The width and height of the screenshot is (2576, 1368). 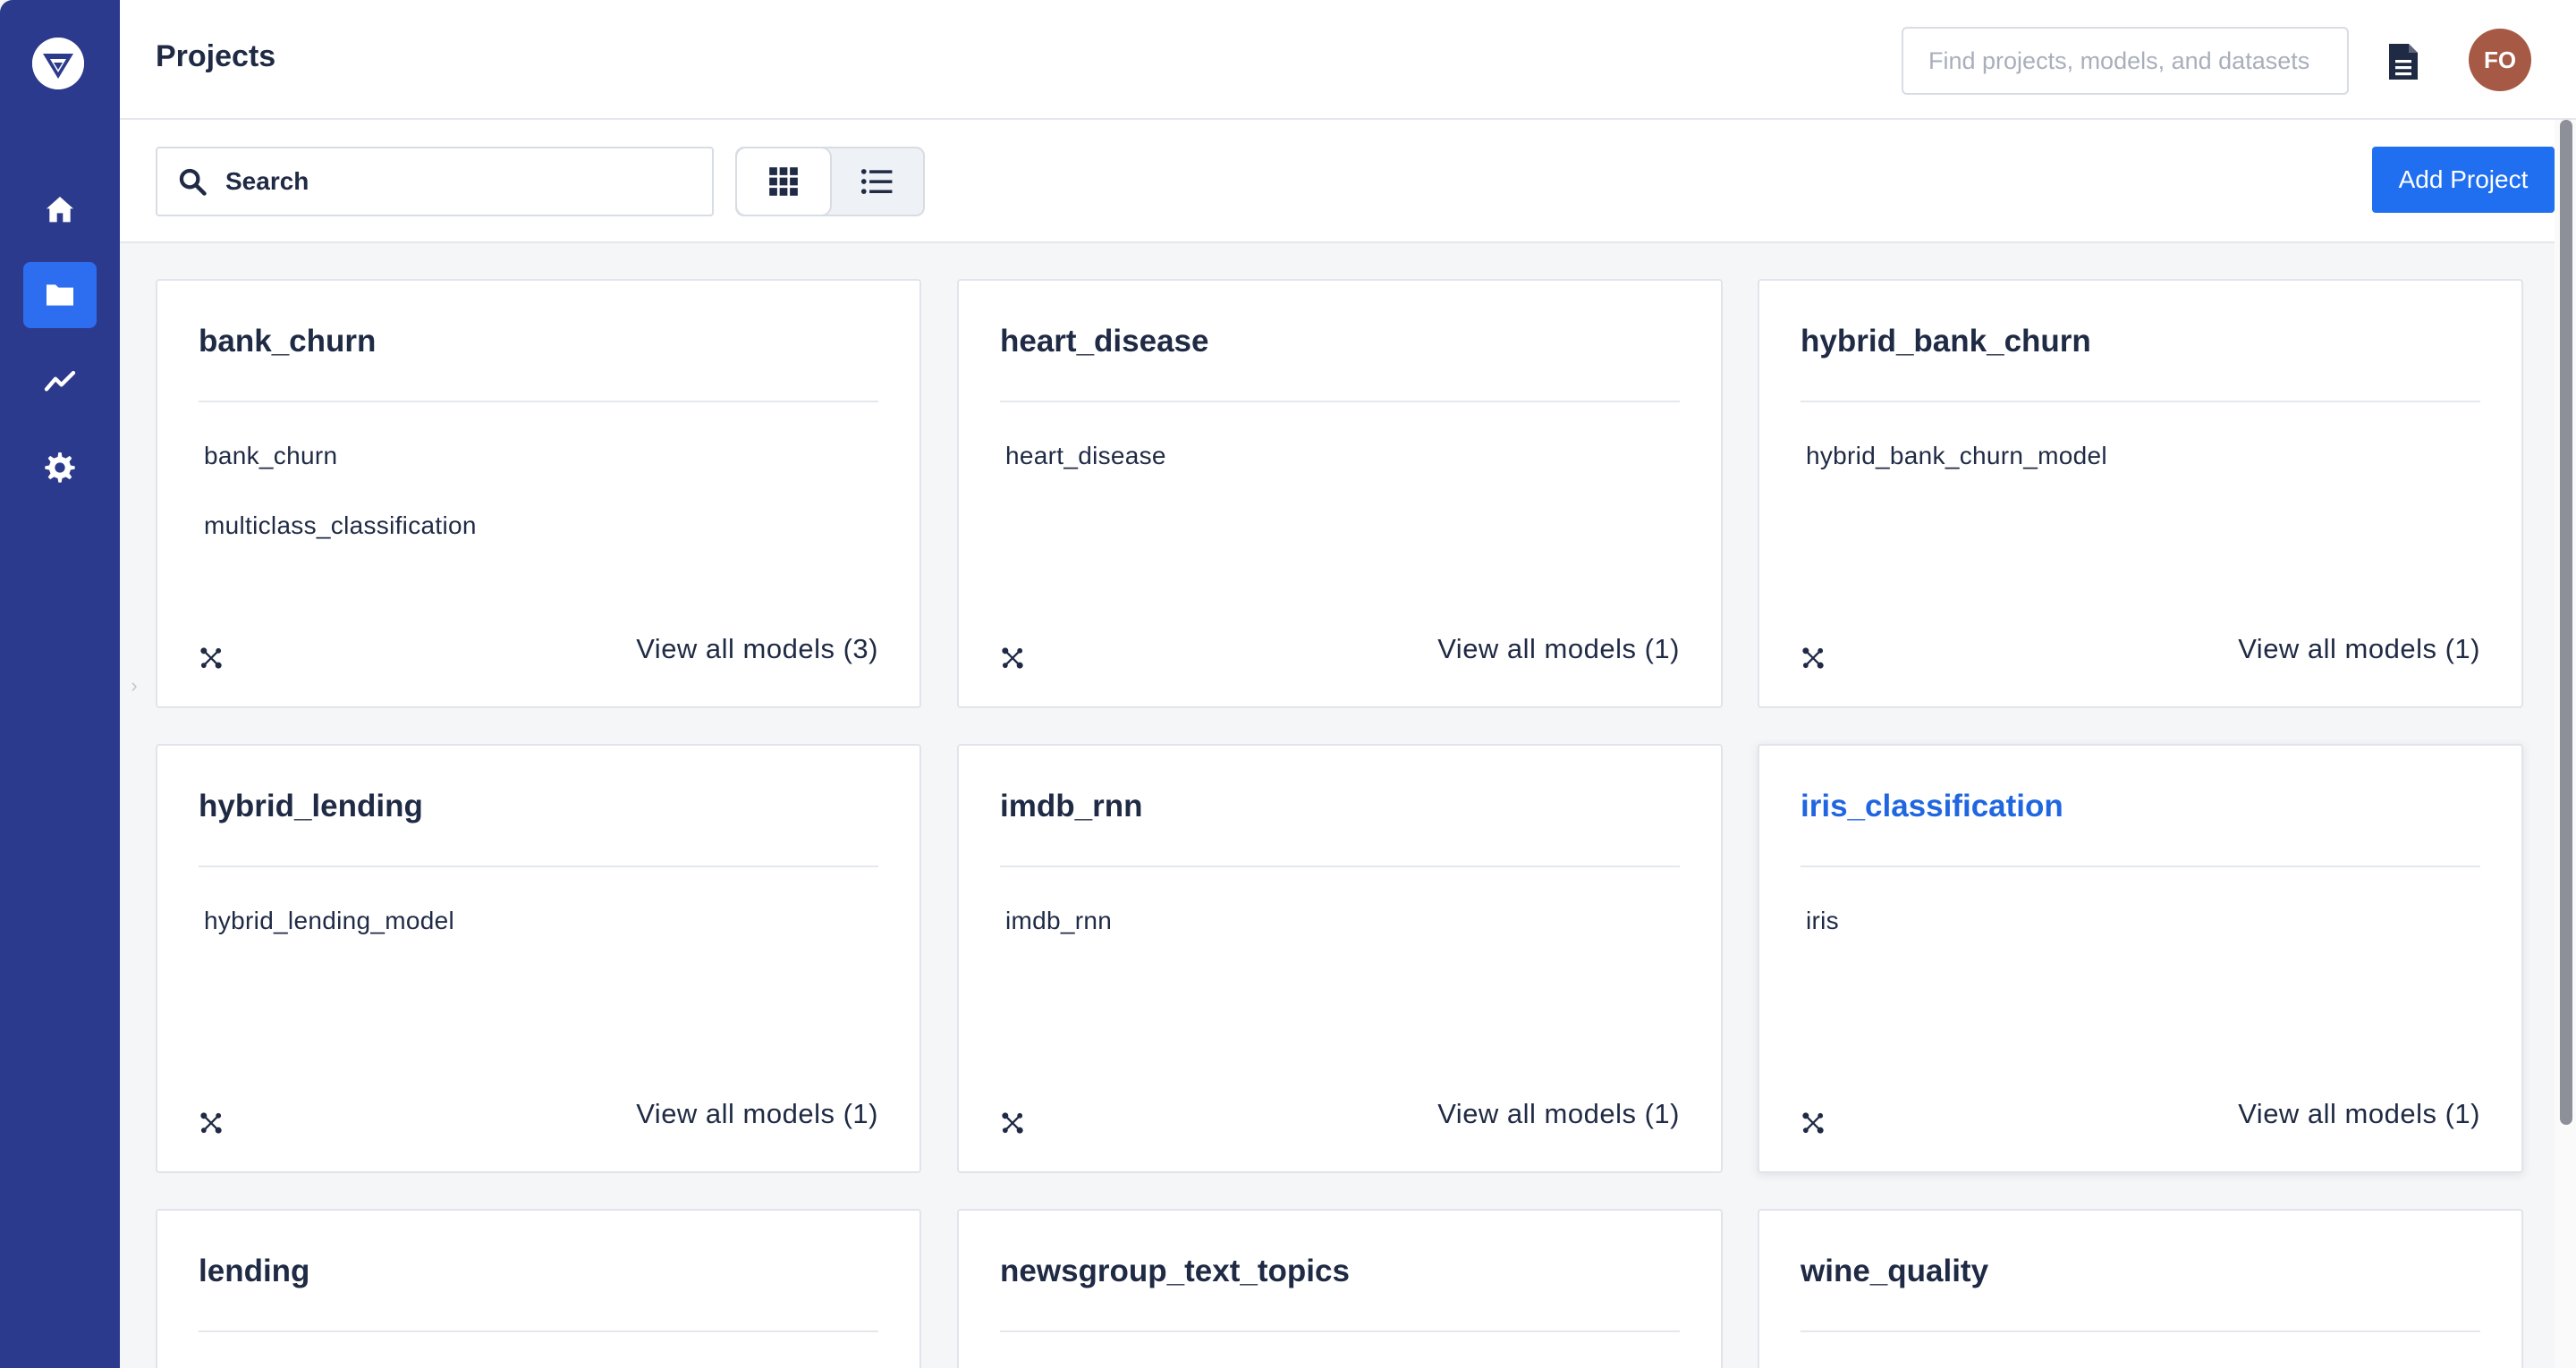 What do you see at coordinates (2500, 60) in the screenshot?
I see `user-avatar: FO` at bounding box center [2500, 60].